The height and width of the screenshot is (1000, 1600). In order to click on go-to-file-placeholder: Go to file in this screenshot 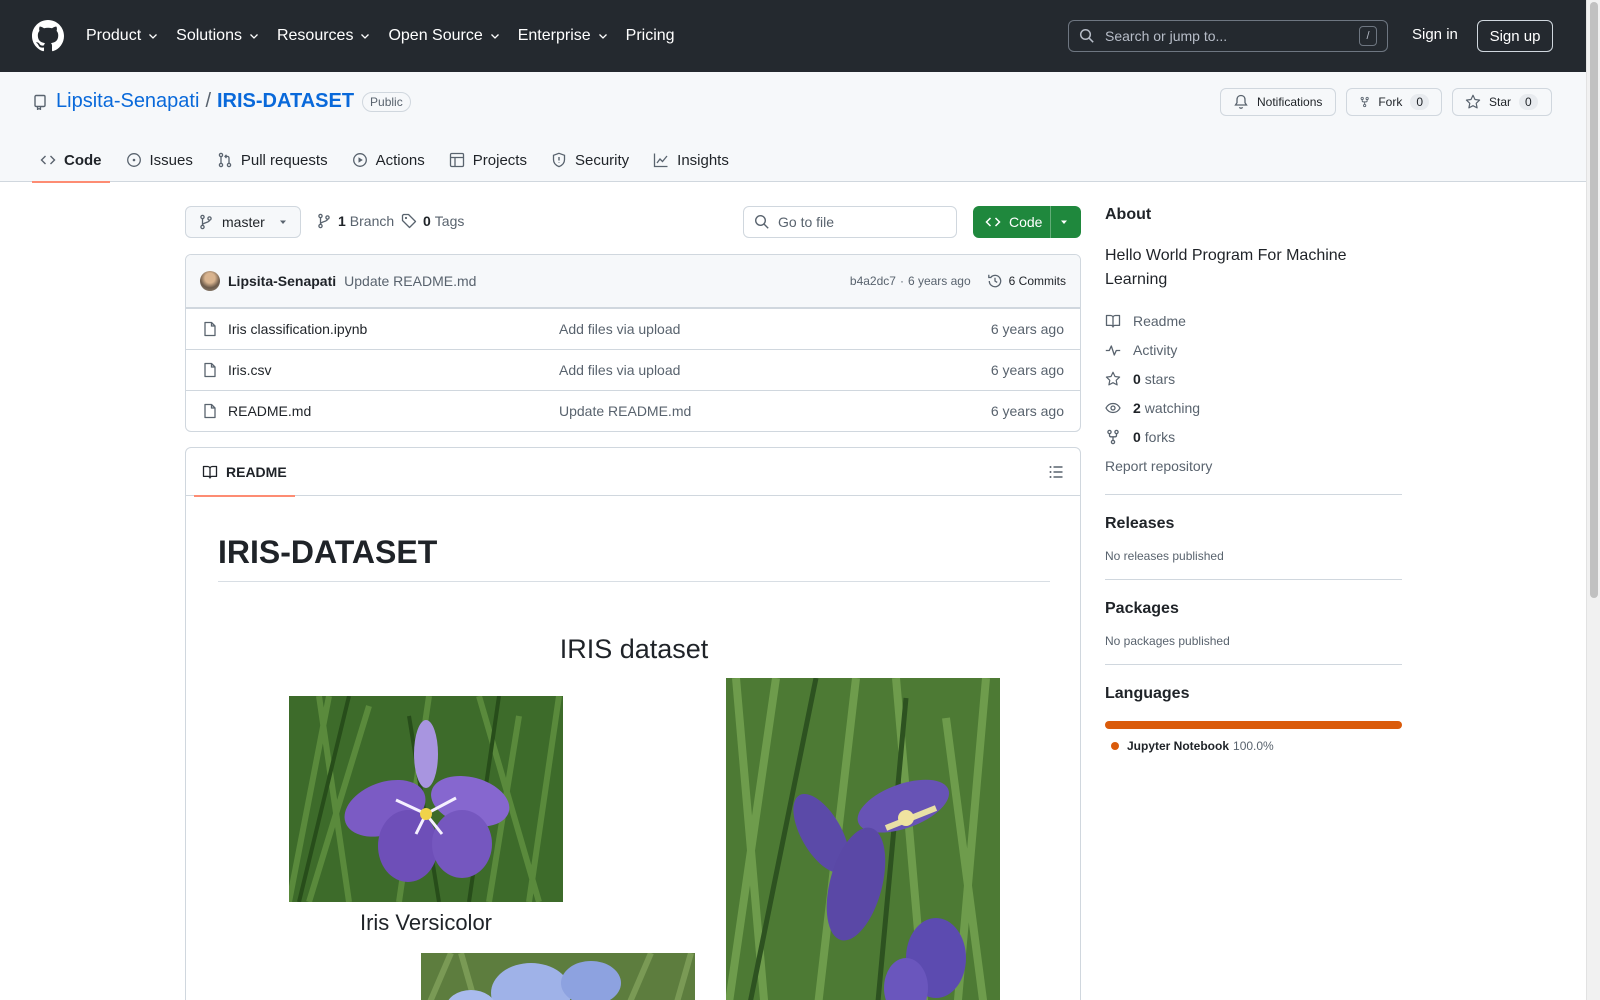, I will do `click(806, 222)`.